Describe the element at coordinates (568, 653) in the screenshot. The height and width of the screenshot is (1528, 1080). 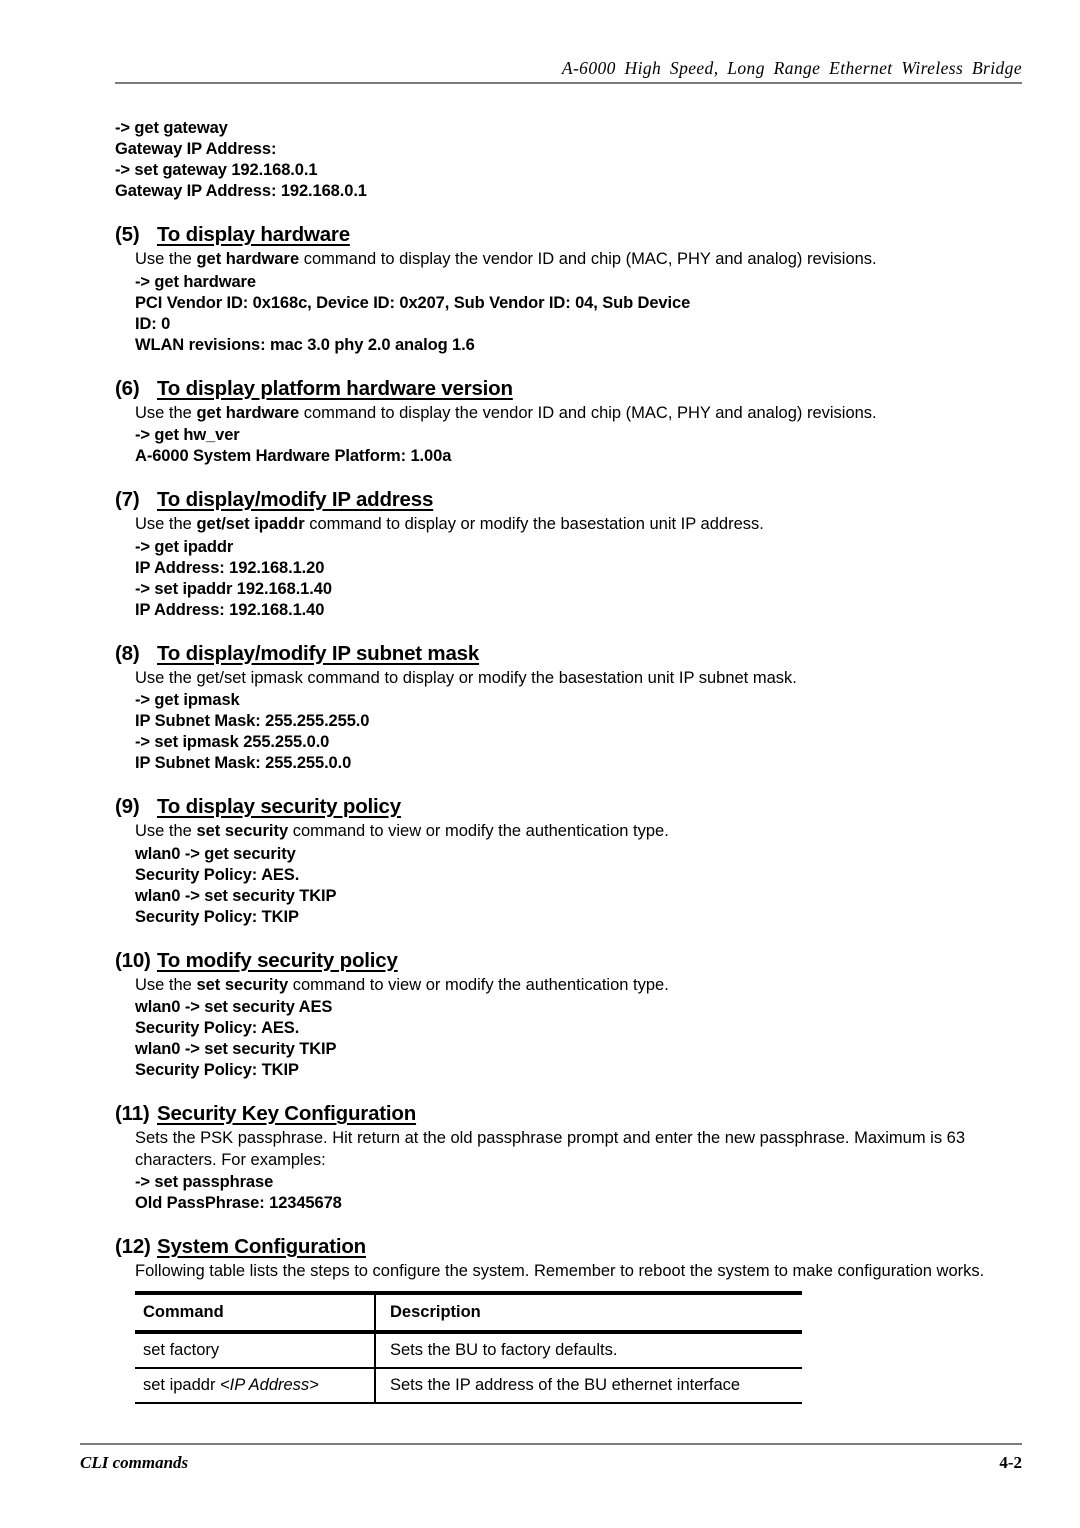
I see `section-heading: (8) To display/modify IP subnet mask` at that location.